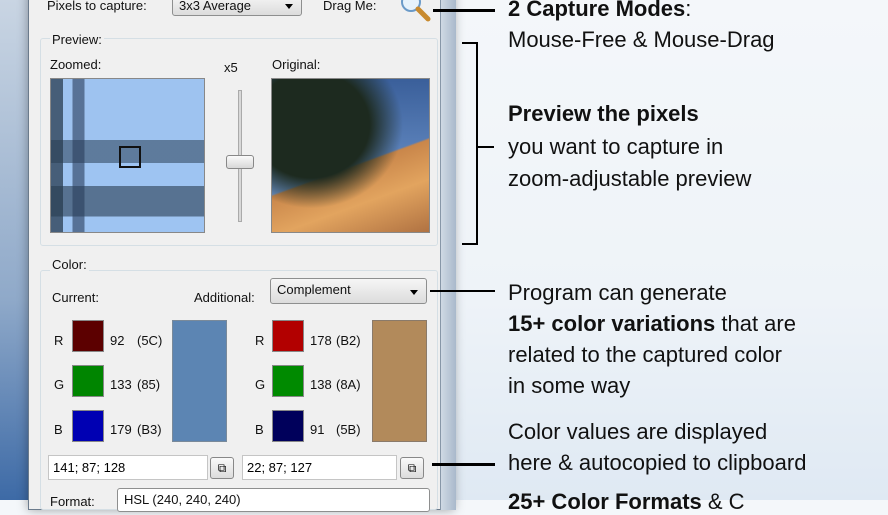 This screenshot has height=515, width=888. What do you see at coordinates (319, 467) in the screenshot?
I see `additional-color-text-field: 22; 87; 127` at bounding box center [319, 467].